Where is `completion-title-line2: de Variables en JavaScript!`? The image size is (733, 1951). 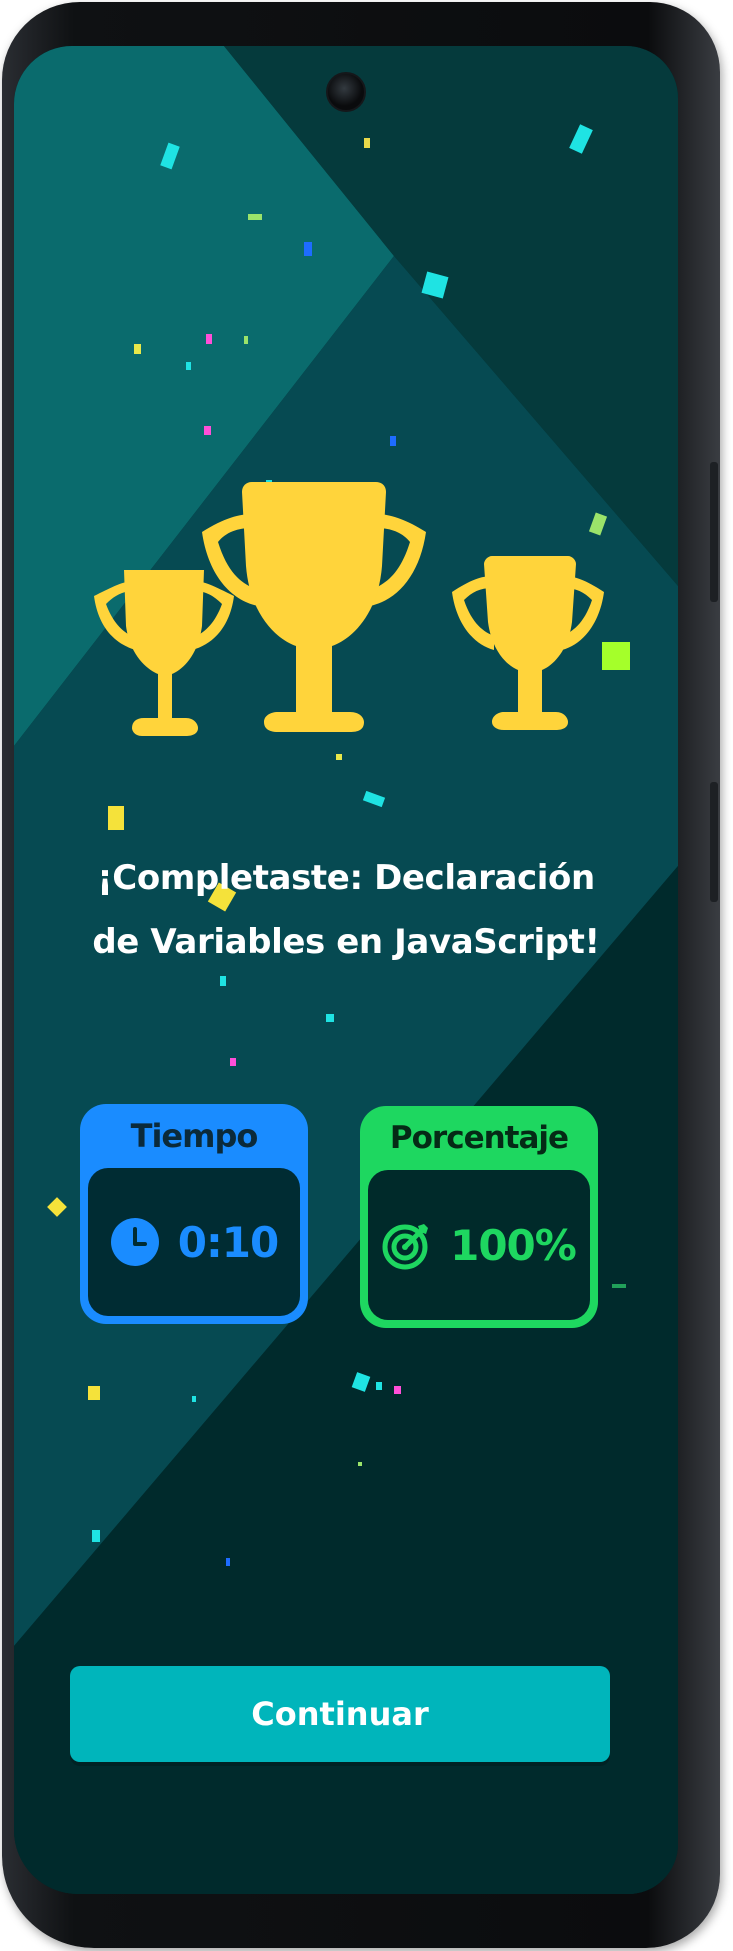
completion-title-line2: de Variables en JavaScript! is located at coordinates (346, 942).